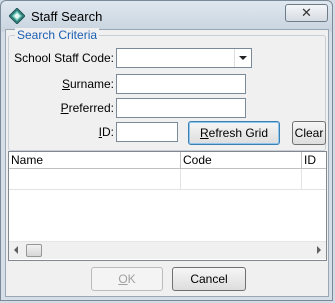  I want to click on scroll-right-icon, so click(319, 250).